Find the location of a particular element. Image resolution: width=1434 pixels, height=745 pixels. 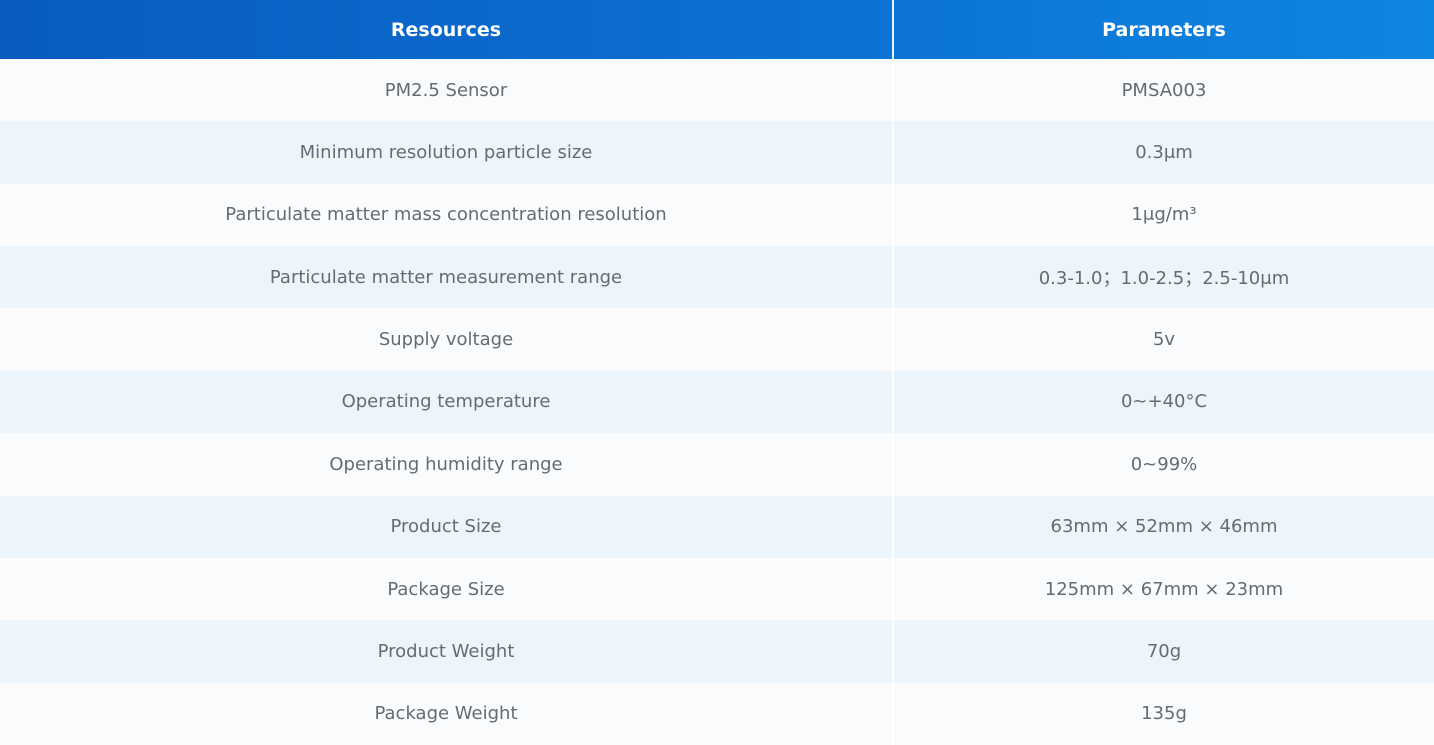

table-row: Product Size 63mm × 52mm × 46mm is located at coordinates (717, 526).